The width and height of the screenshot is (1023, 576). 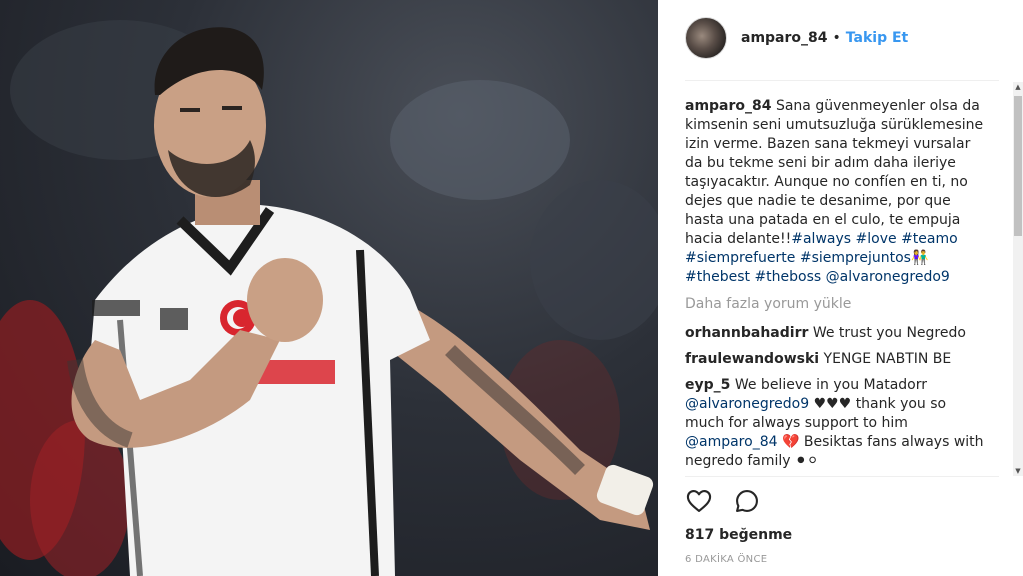 What do you see at coordinates (842, 80) in the screenshot?
I see `header-divider` at bounding box center [842, 80].